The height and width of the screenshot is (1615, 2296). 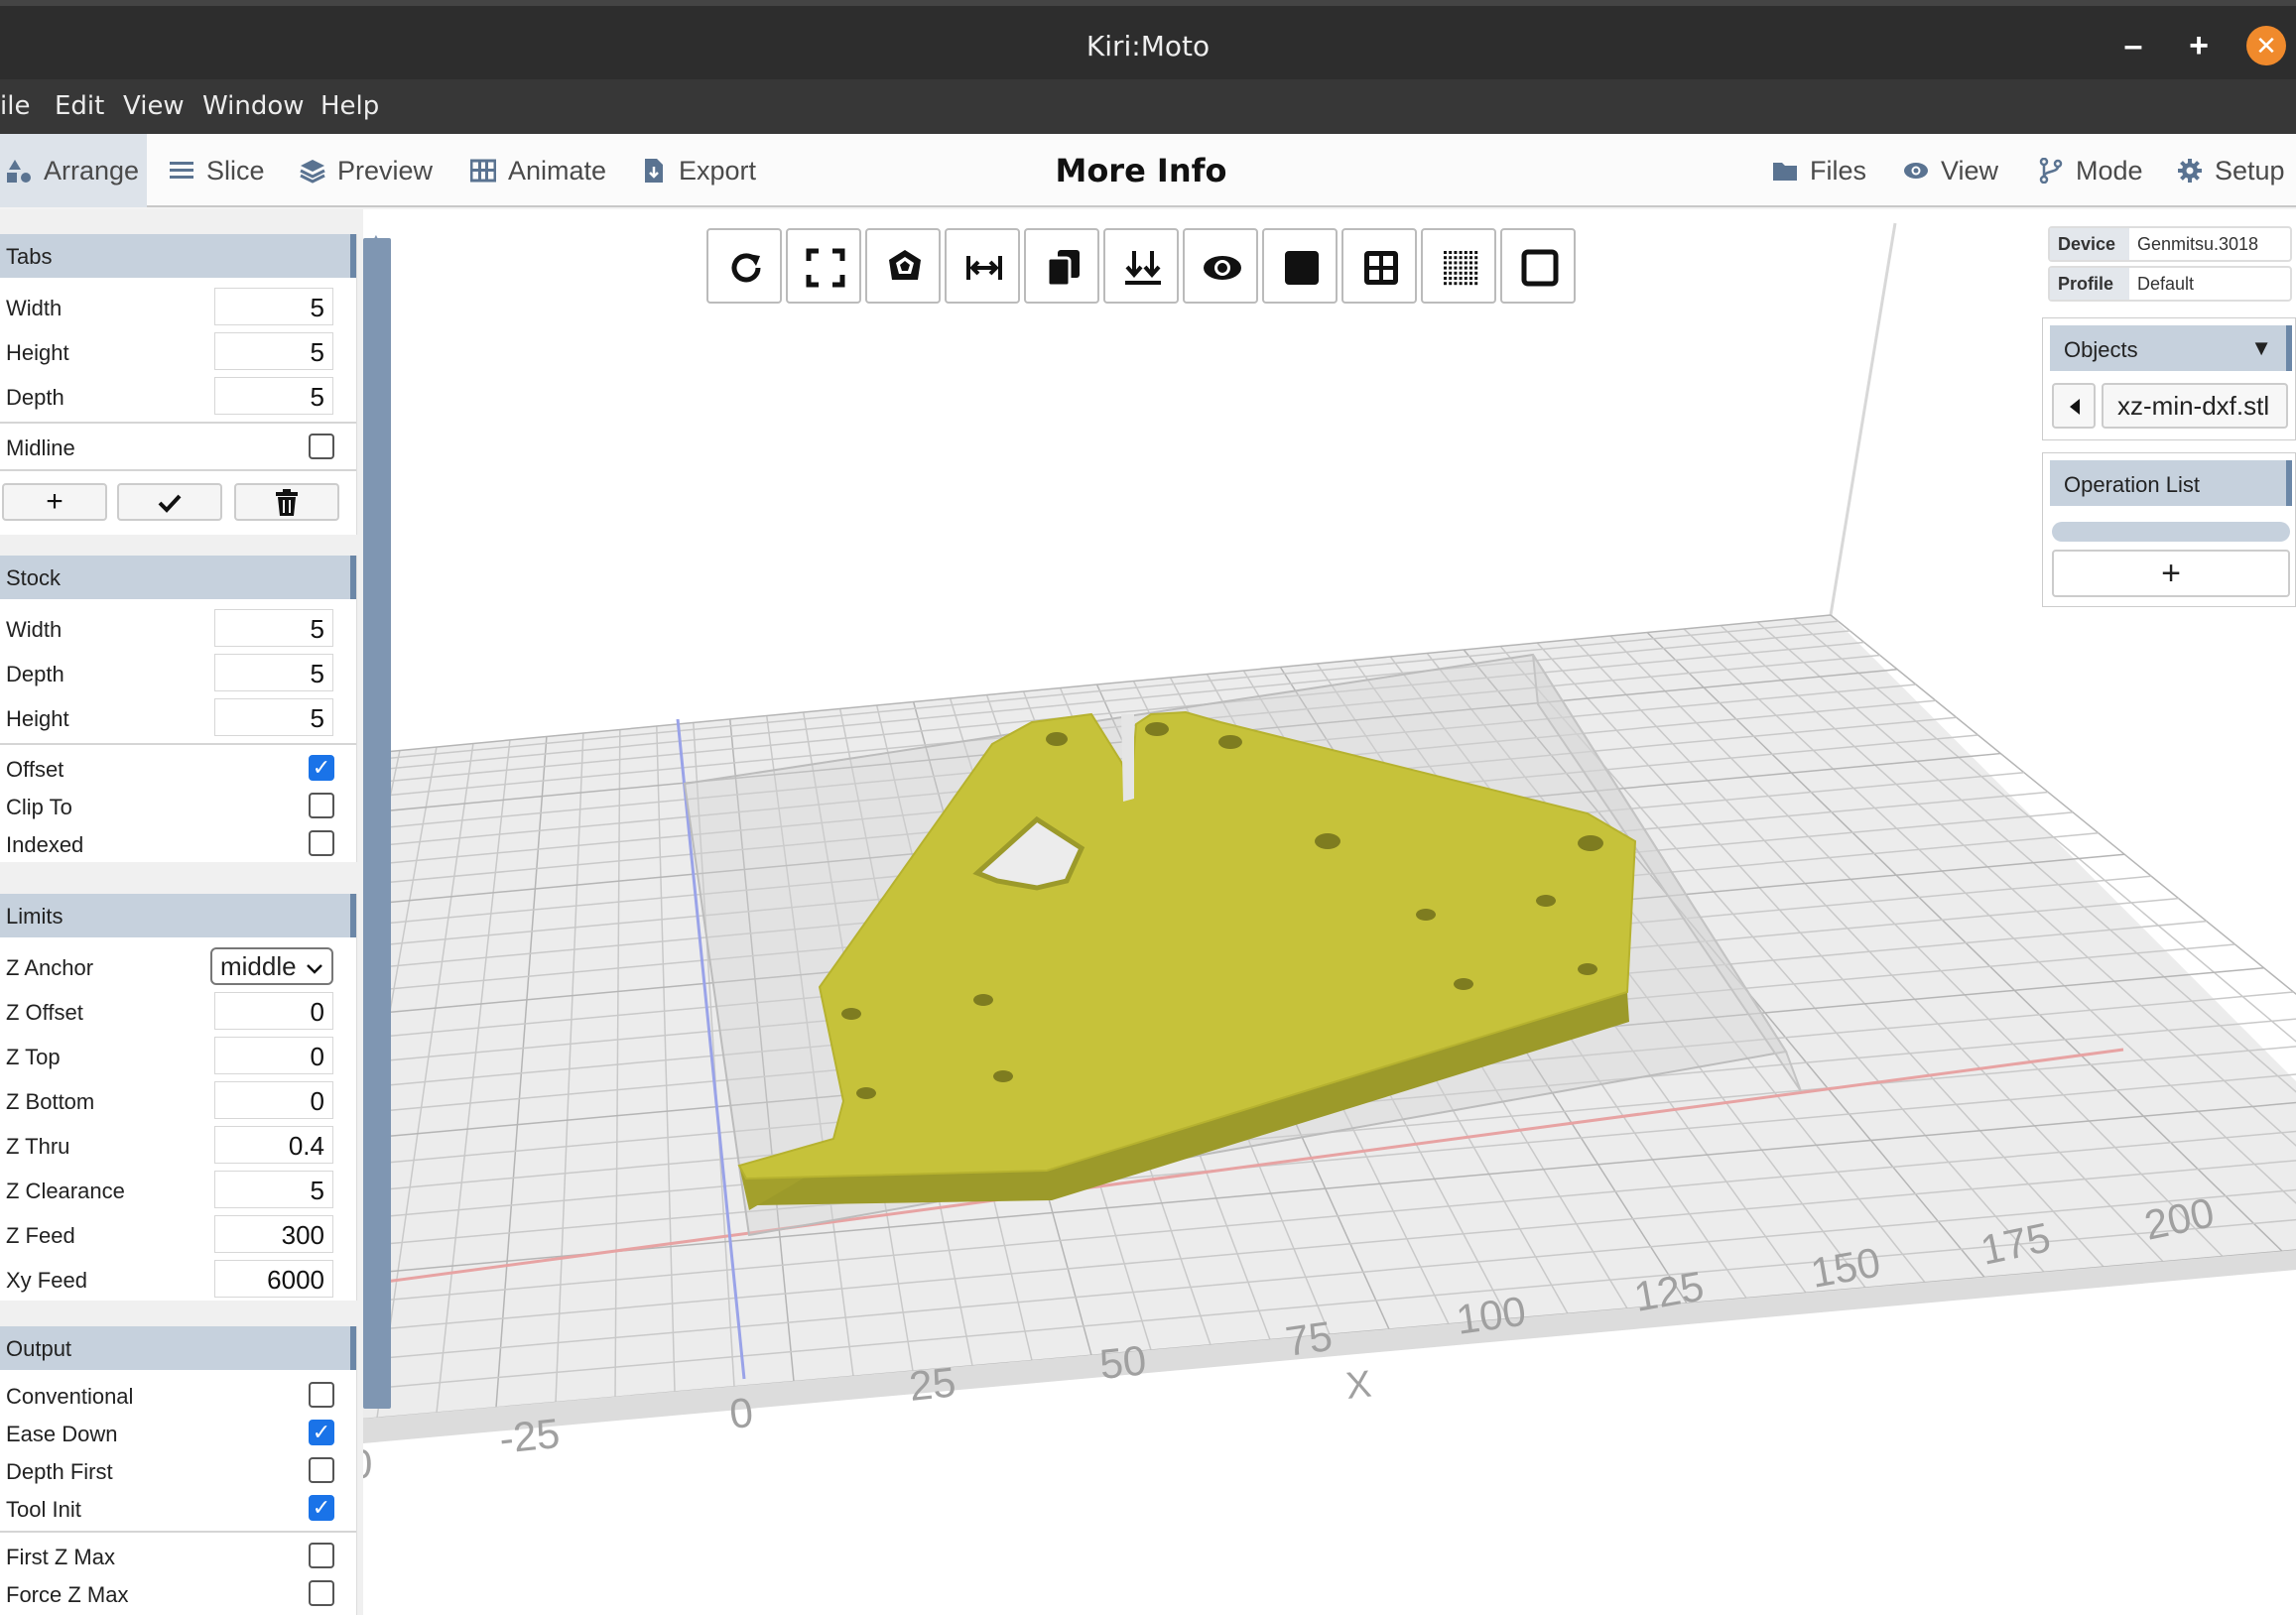 I want to click on tabs-depth-input: 5, so click(x=273, y=396).